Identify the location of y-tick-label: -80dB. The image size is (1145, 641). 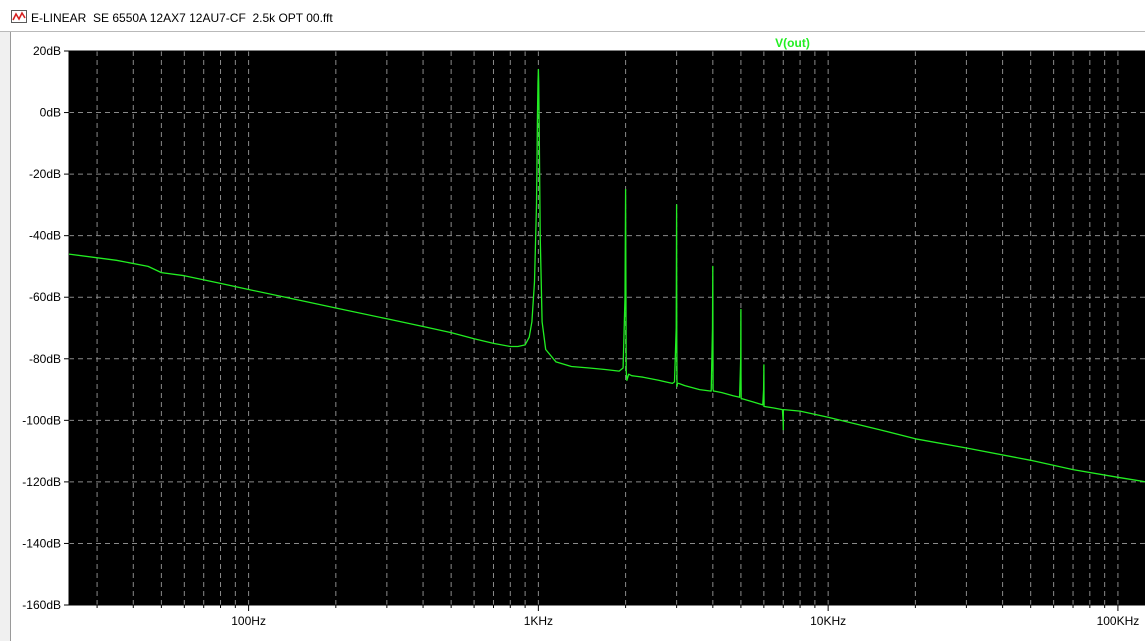
(45, 359).